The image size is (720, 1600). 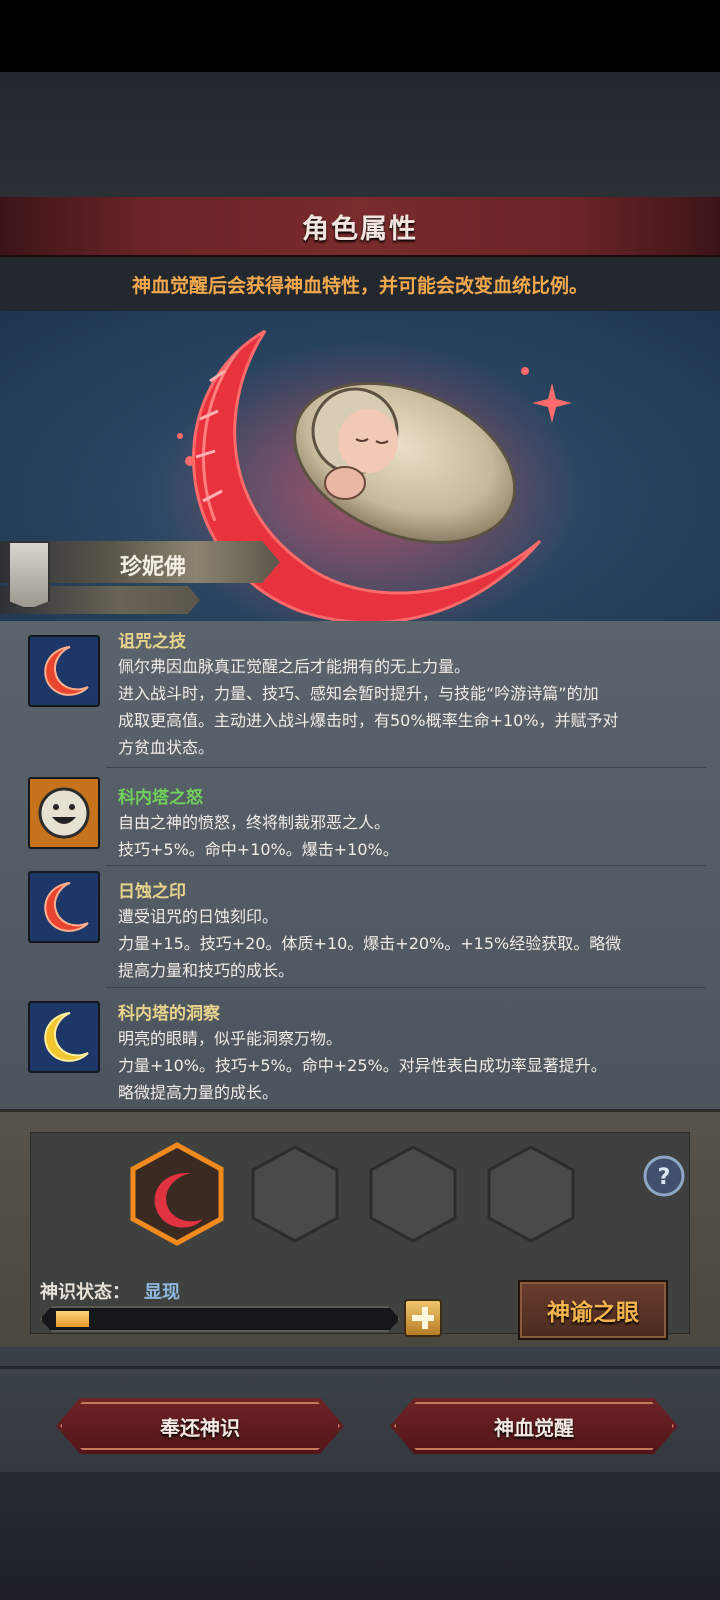 I want to click on trait-description-line: 力量+15。技巧+20。体质+10。爆击+20%。+15%经验获取。略微, so click(x=370, y=943).